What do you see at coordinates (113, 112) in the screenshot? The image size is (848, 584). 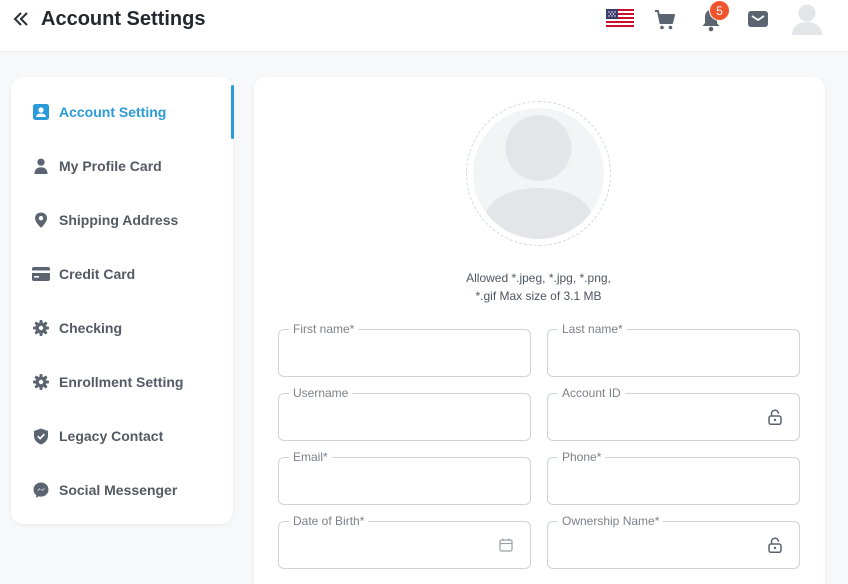 I see `sidebar-item-label: Account Setting` at bounding box center [113, 112].